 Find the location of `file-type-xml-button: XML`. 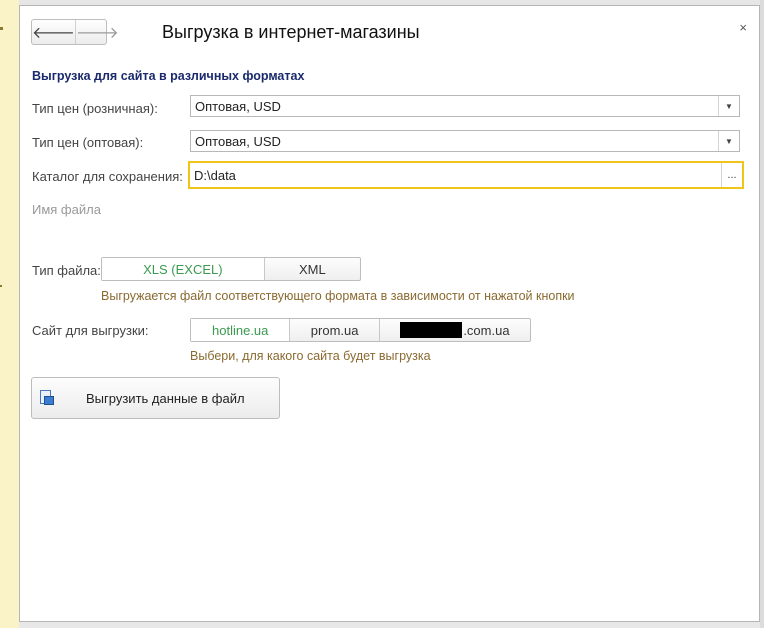

file-type-xml-button: XML is located at coordinates (311, 269).